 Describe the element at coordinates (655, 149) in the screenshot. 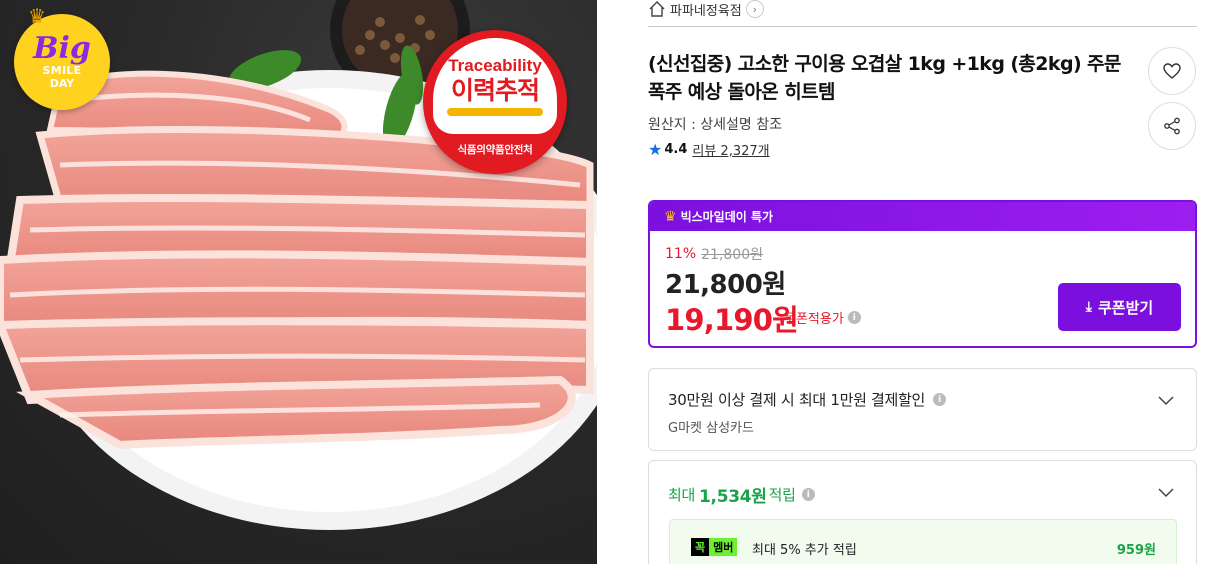

I see `star-icon: ★` at that location.